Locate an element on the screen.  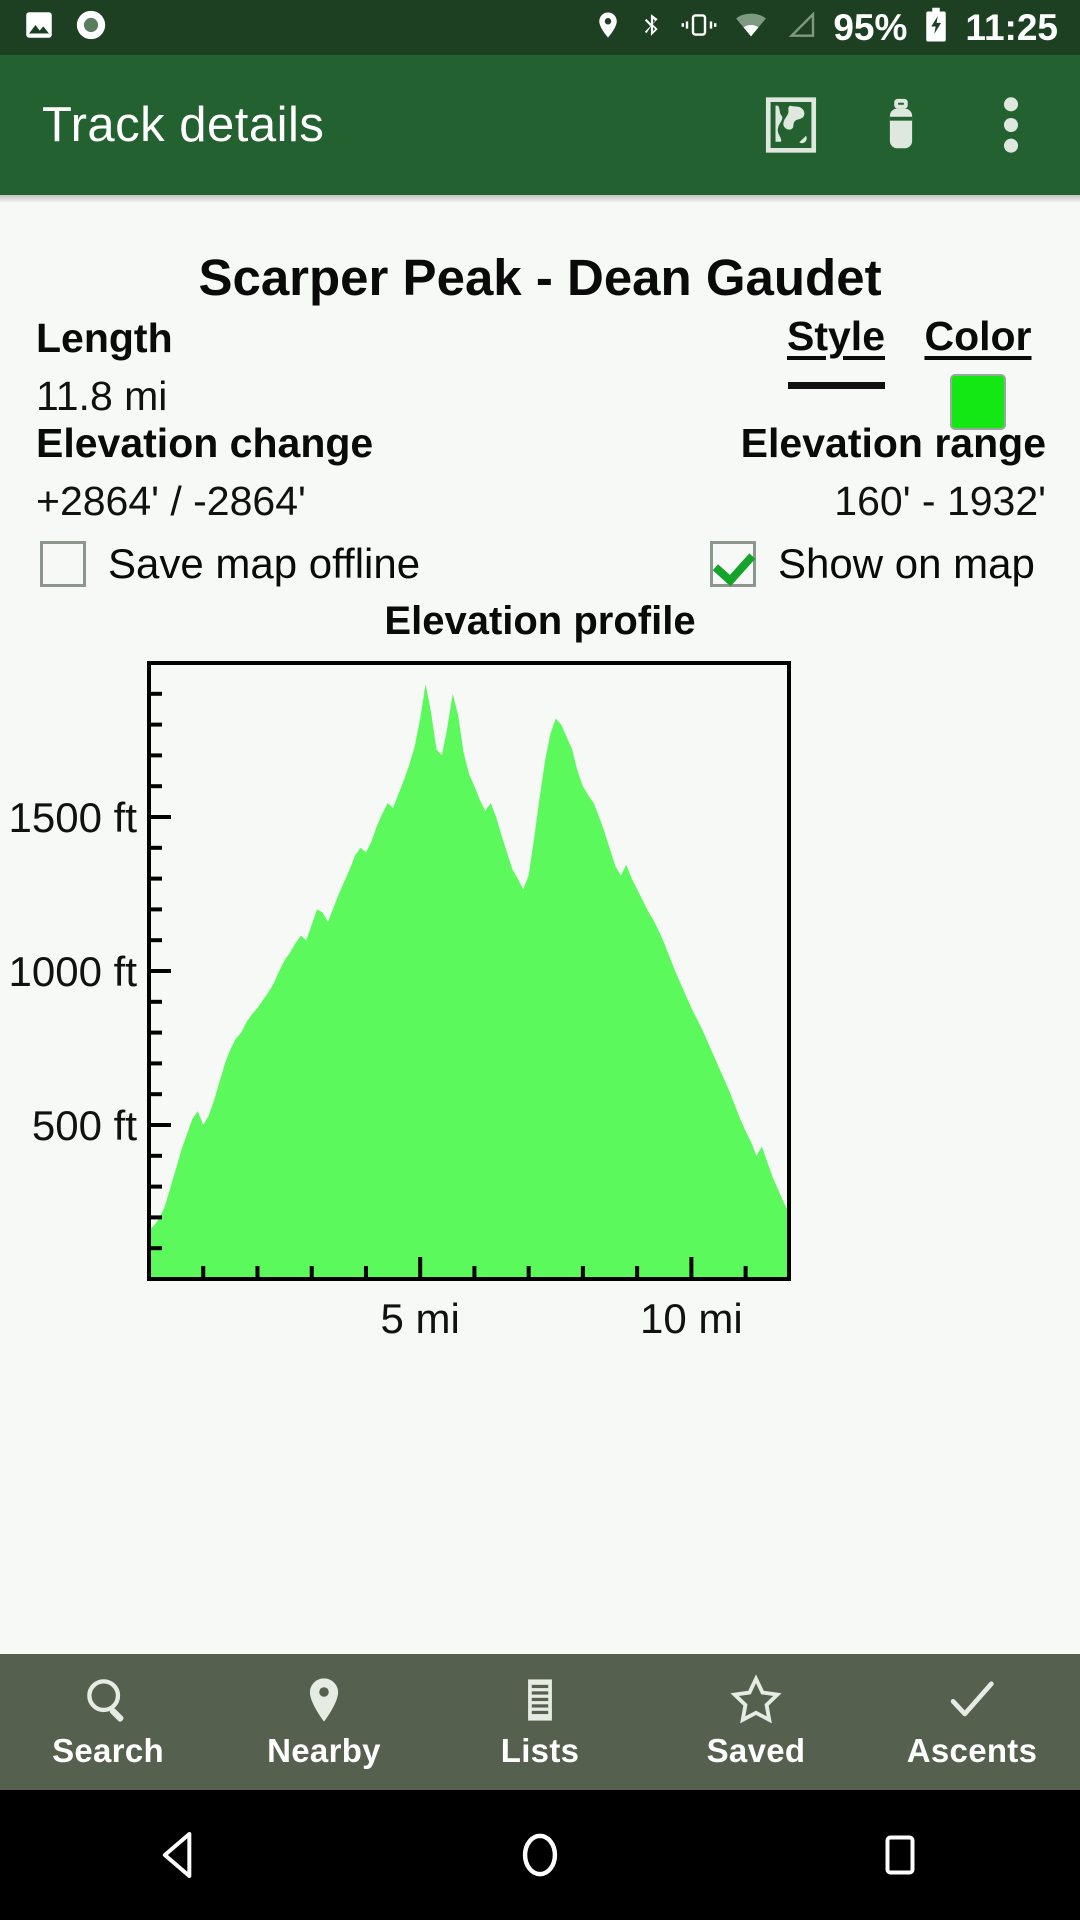
map-icon is located at coordinates (791, 125).